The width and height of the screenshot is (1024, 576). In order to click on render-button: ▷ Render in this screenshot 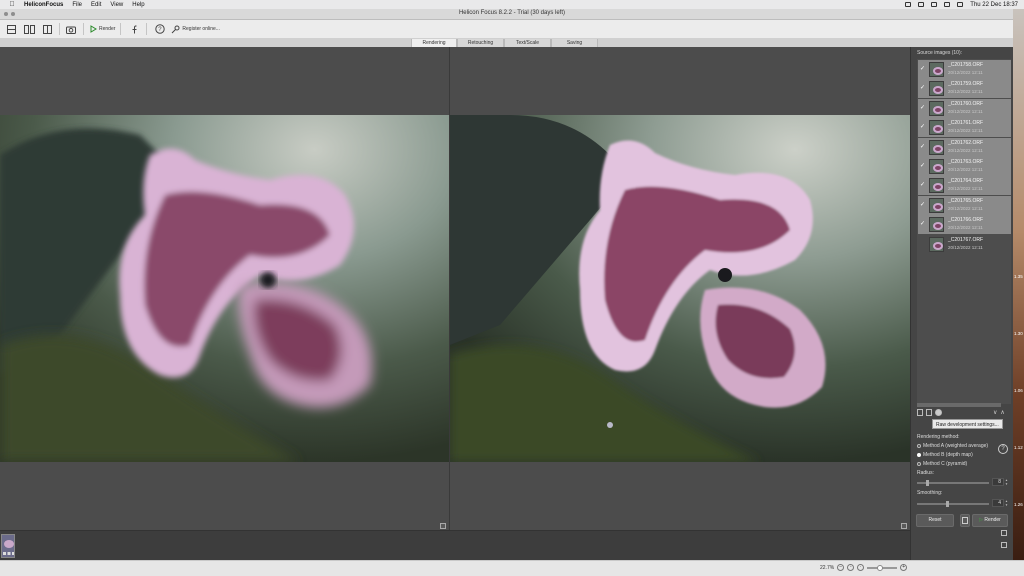, I will do `click(990, 520)`.